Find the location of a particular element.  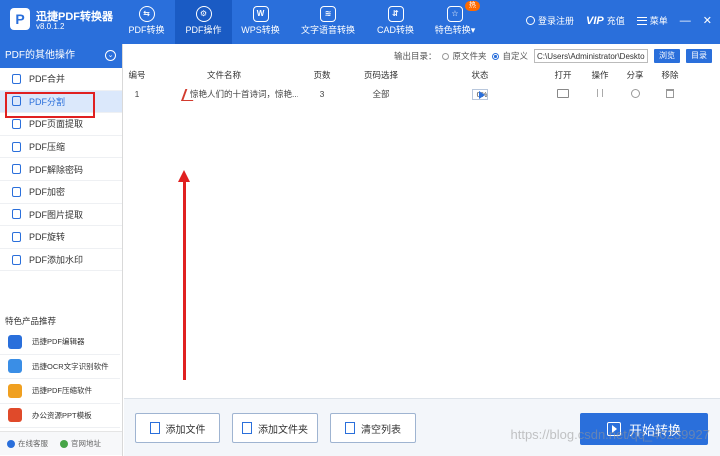

row-pages: 3 is located at coordinates (322, 94).